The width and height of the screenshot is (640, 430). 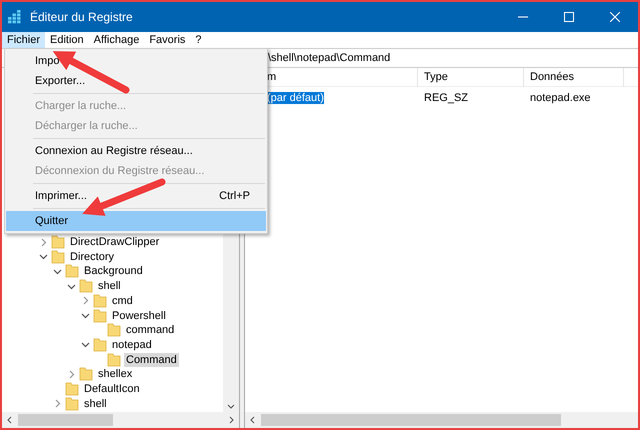 I want to click on tree-item: Background, so click(x=113, y=271).